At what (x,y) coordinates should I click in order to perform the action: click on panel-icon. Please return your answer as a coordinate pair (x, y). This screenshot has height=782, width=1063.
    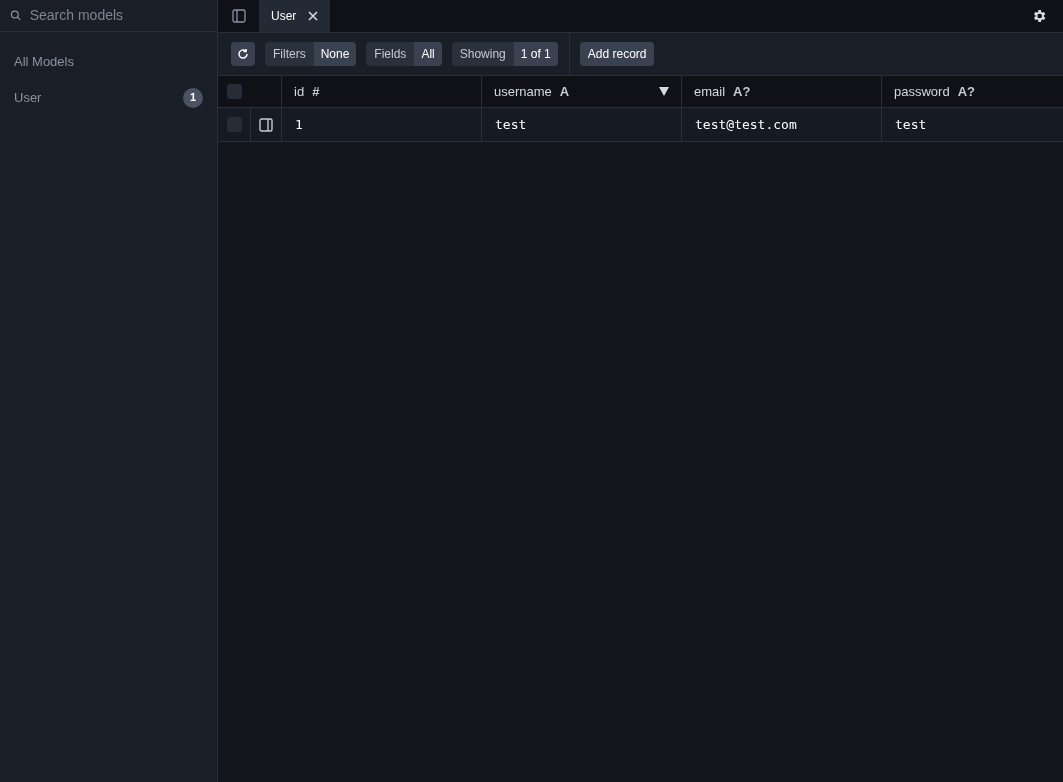
    Looking at the image, I should click on (266, 124).